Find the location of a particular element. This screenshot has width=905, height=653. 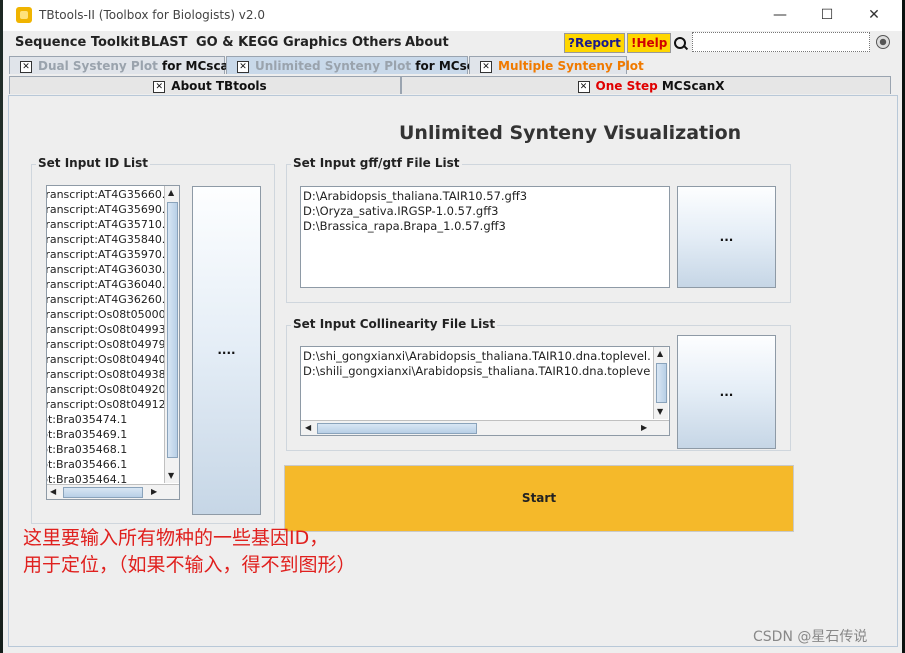

collinearity-list-title: Set Input Collinearity File List is located at coordinates (394, 324).